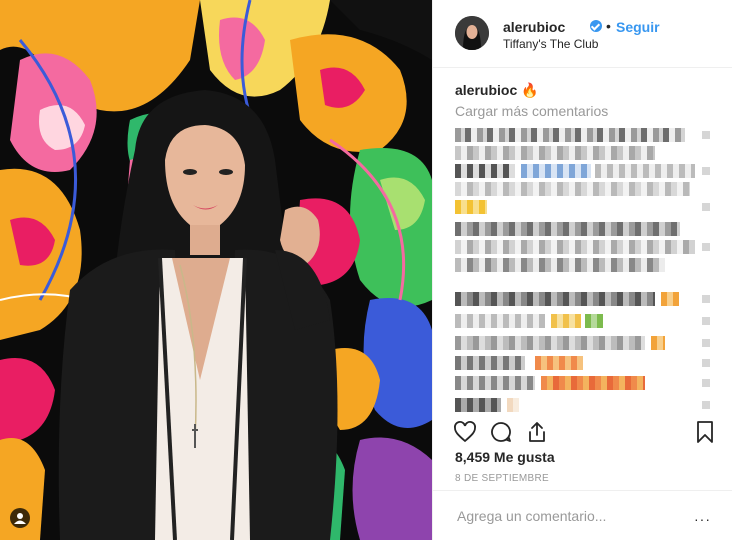 The height and width of the screenshot is (540, 732). I want to click on post-date: 8 DE SEPTIEMBRE, so click(502, 478).